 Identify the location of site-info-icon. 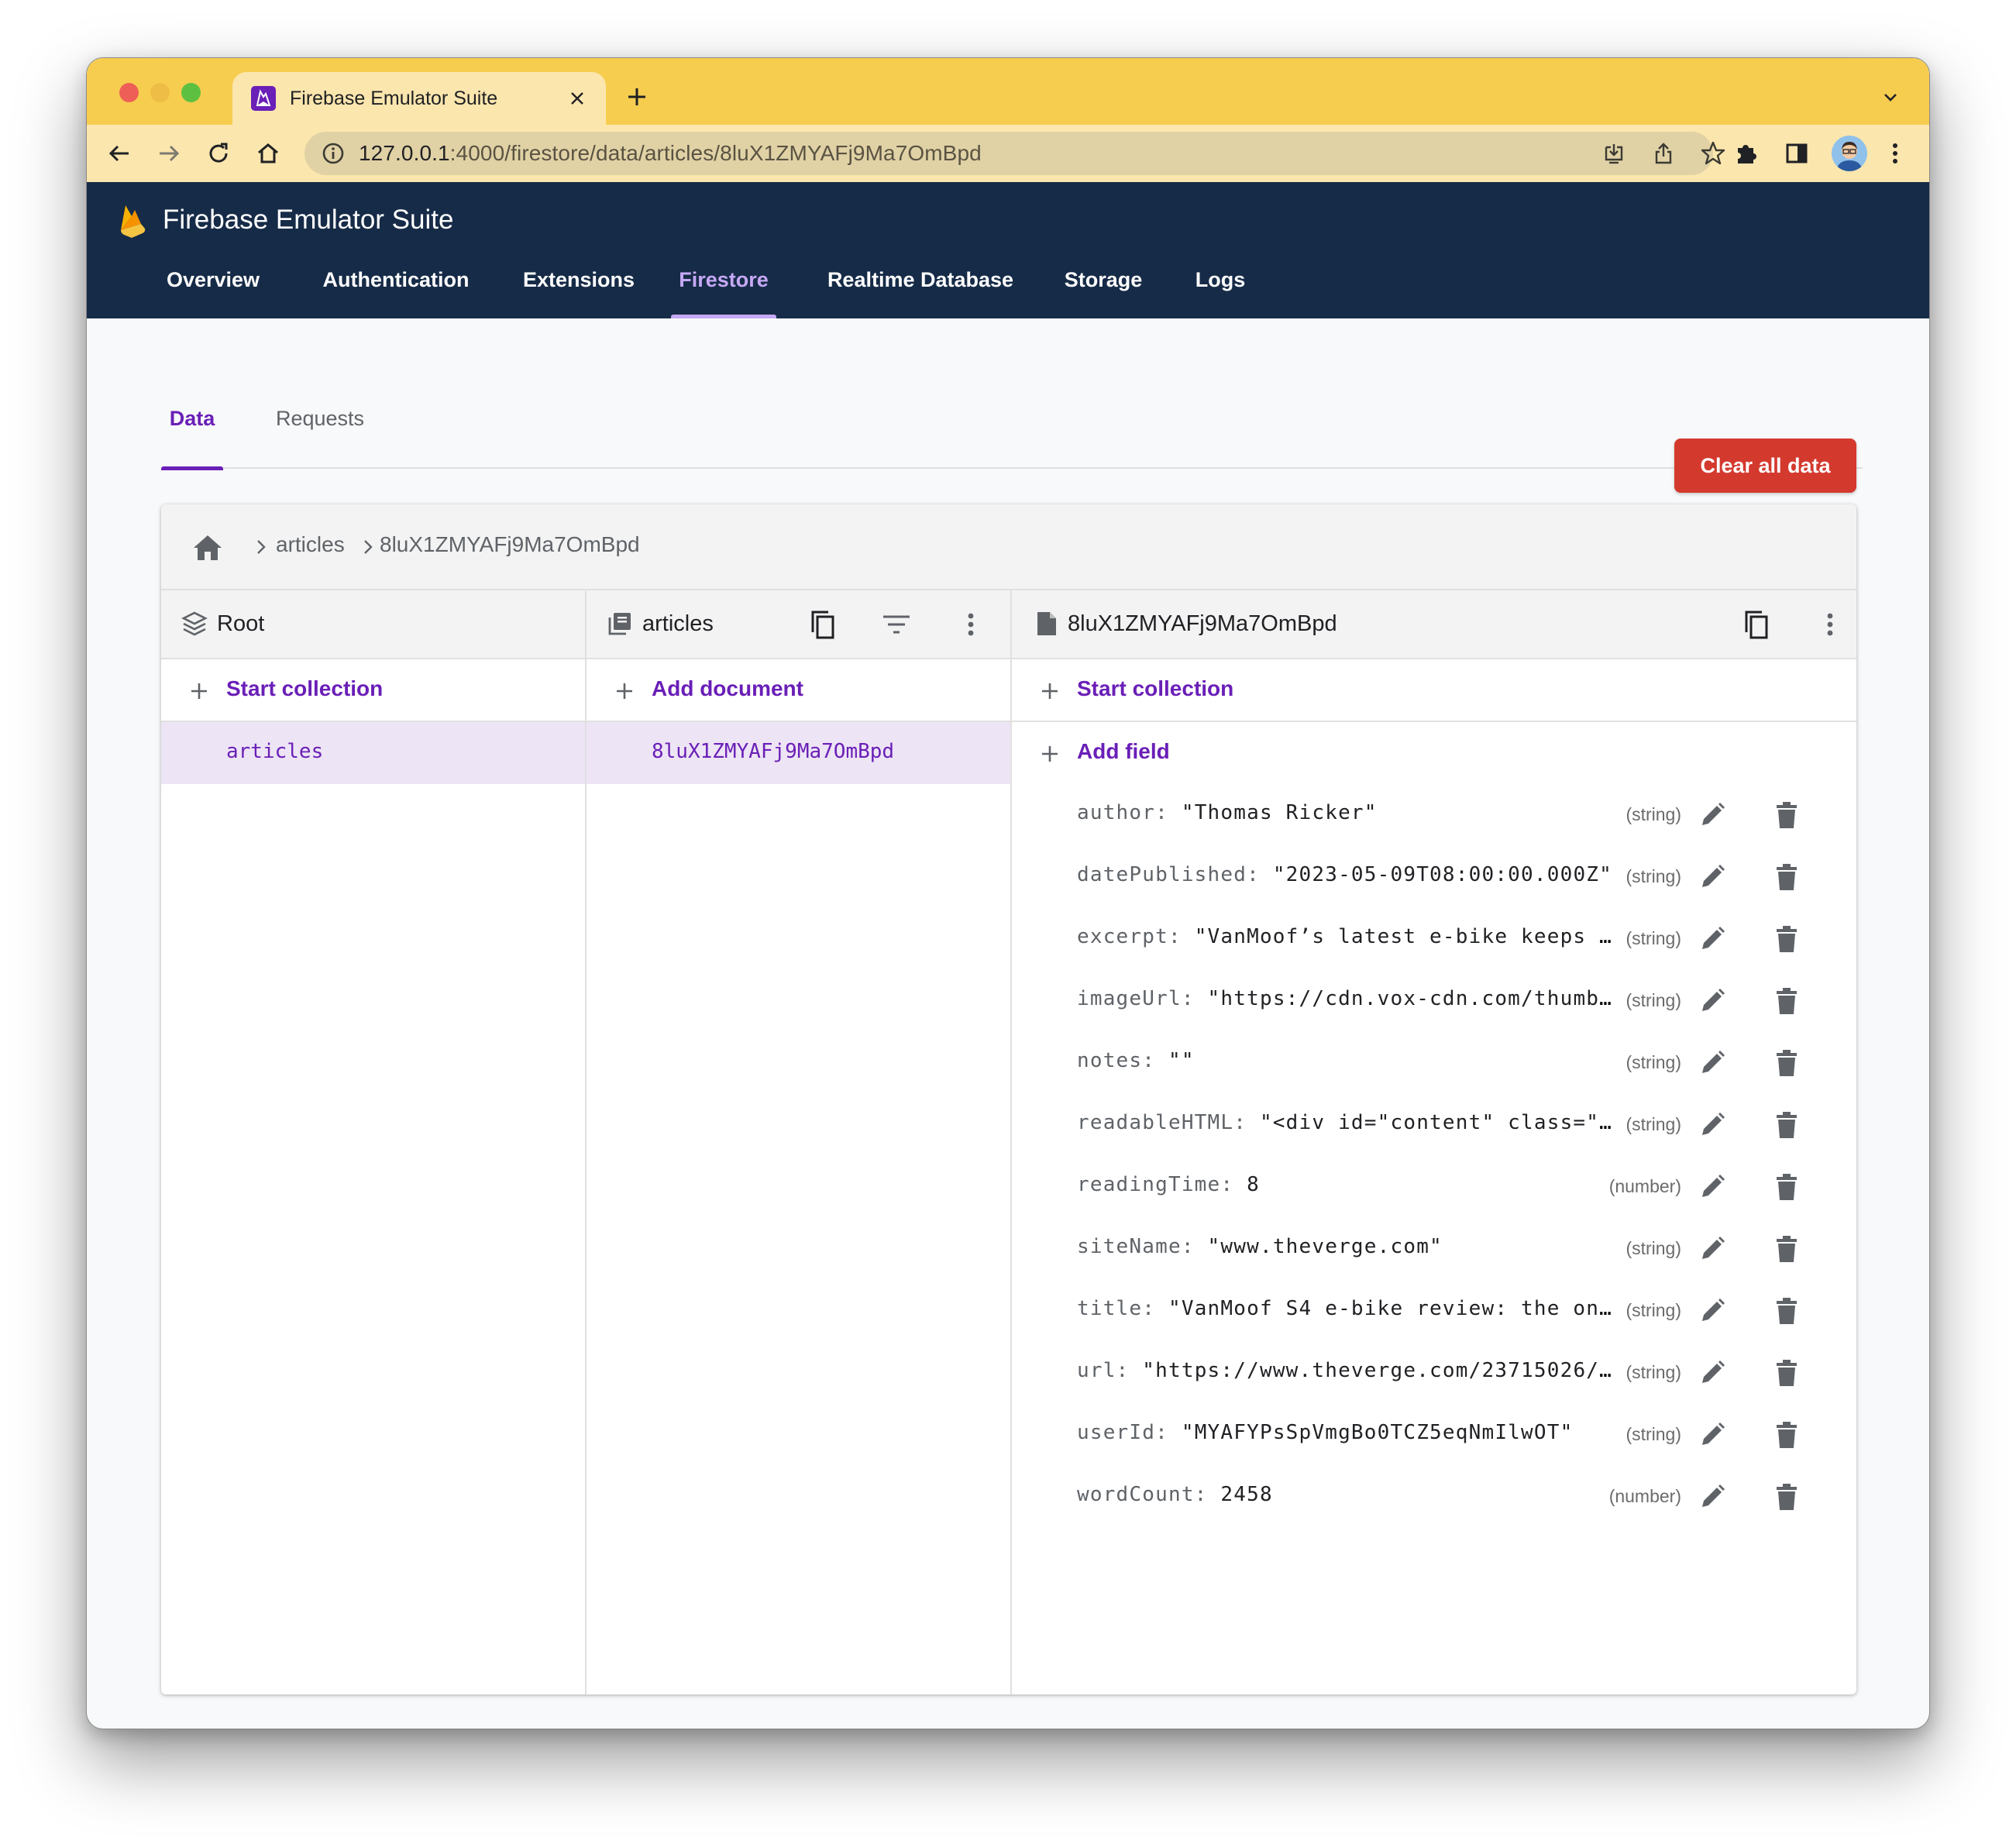
(334, 153).